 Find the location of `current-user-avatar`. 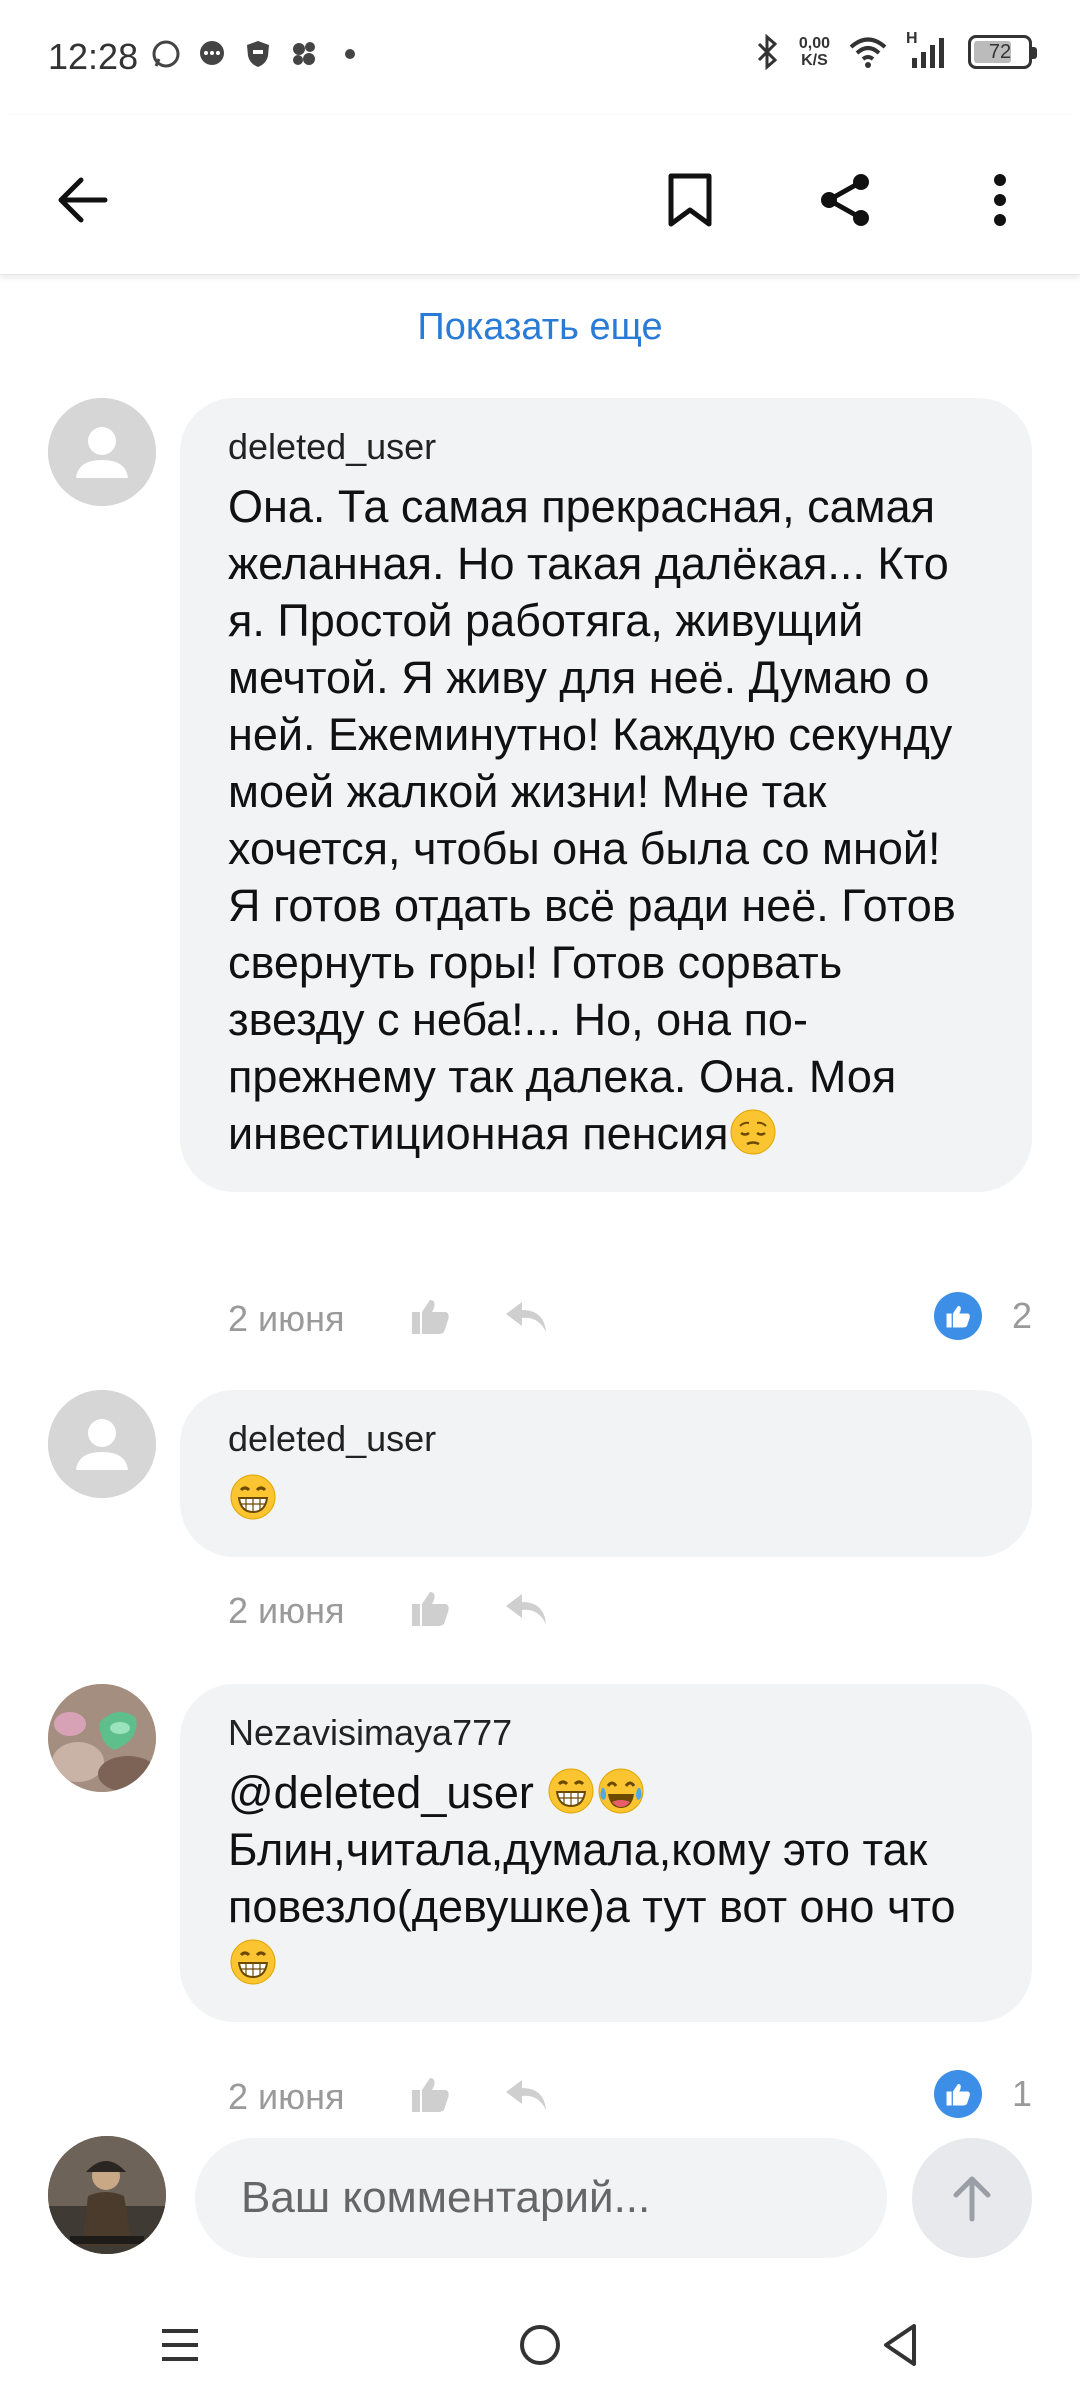

current-user-avatar is located at coordinates (107, 2195).